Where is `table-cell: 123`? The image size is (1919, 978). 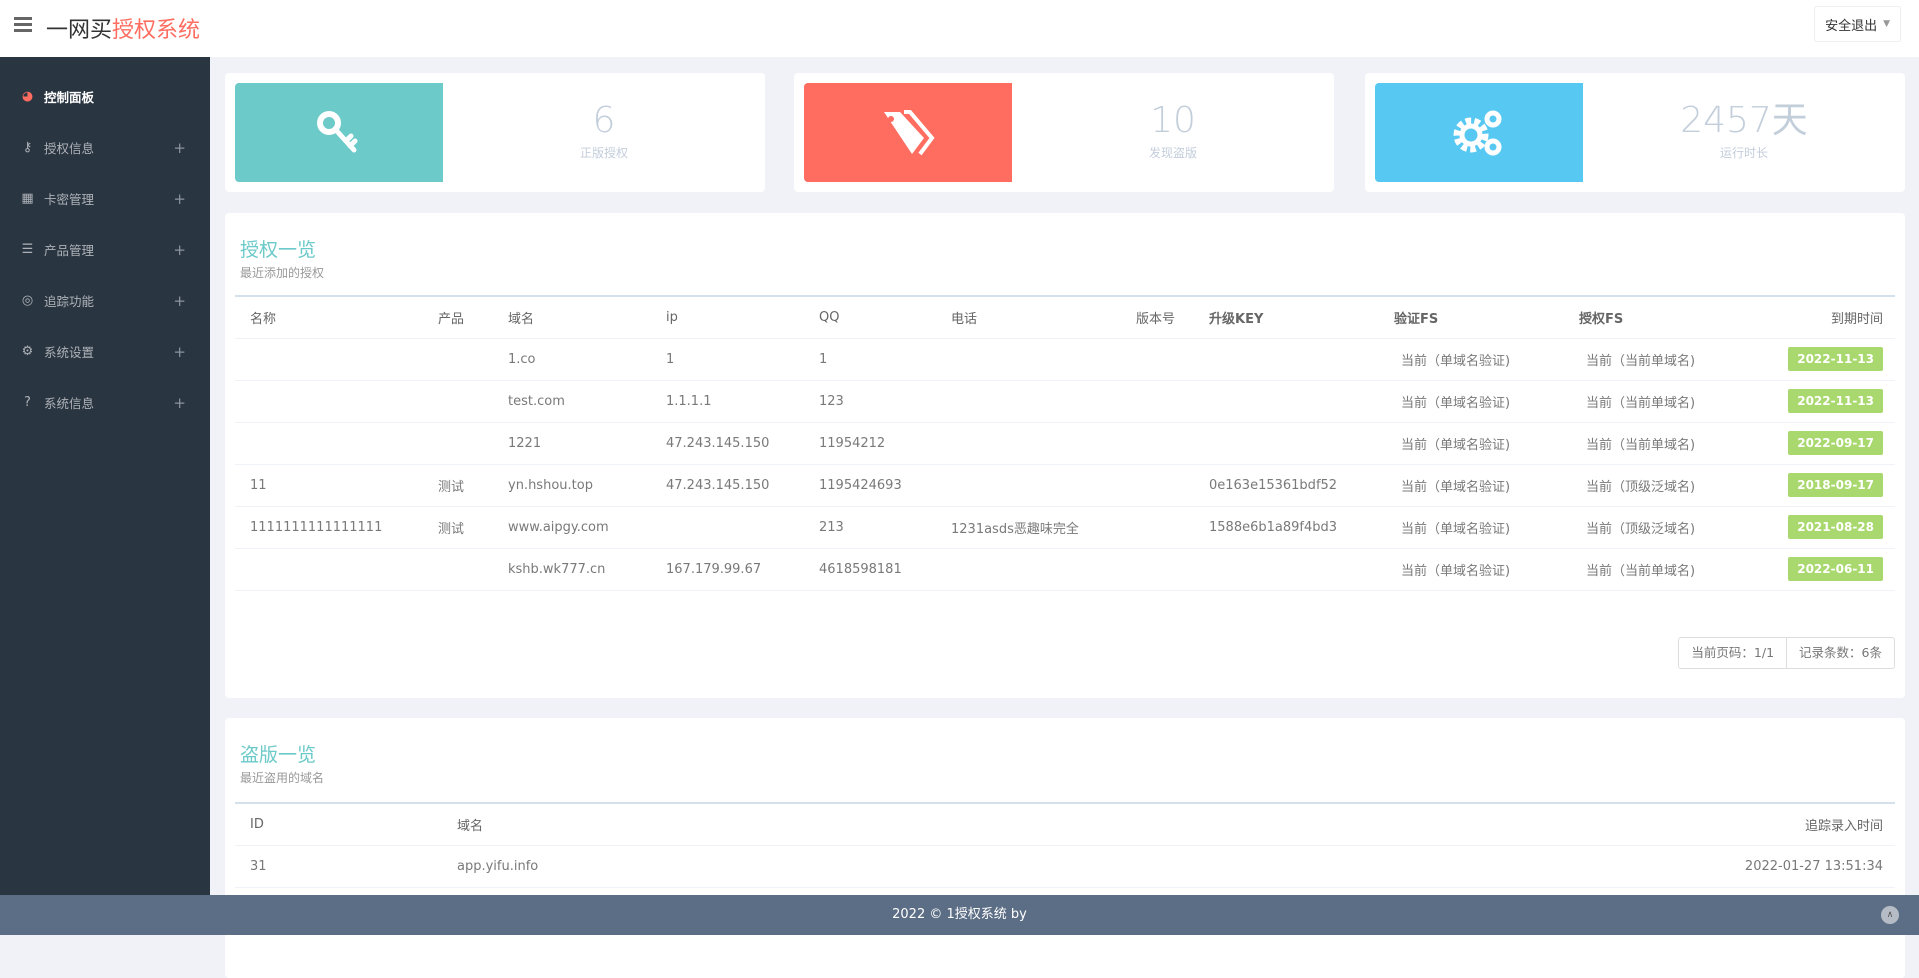
table-cell: 123 is located at coordinates (870, 400).